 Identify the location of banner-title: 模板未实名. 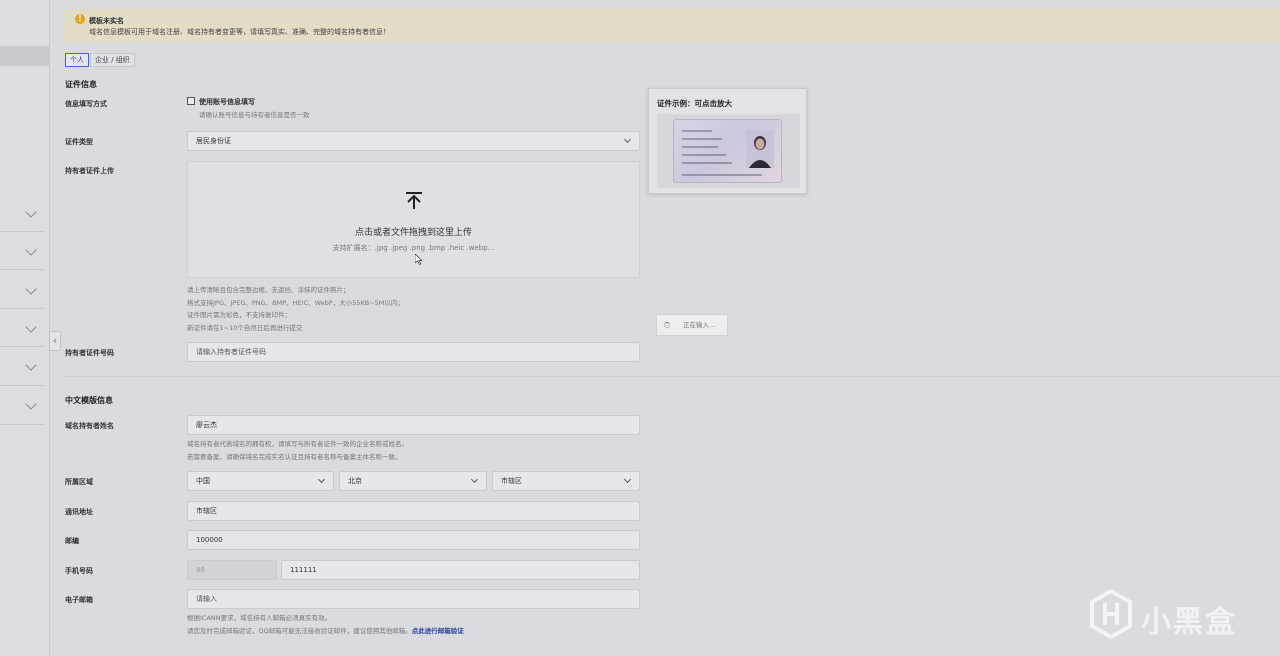
(106, 21).